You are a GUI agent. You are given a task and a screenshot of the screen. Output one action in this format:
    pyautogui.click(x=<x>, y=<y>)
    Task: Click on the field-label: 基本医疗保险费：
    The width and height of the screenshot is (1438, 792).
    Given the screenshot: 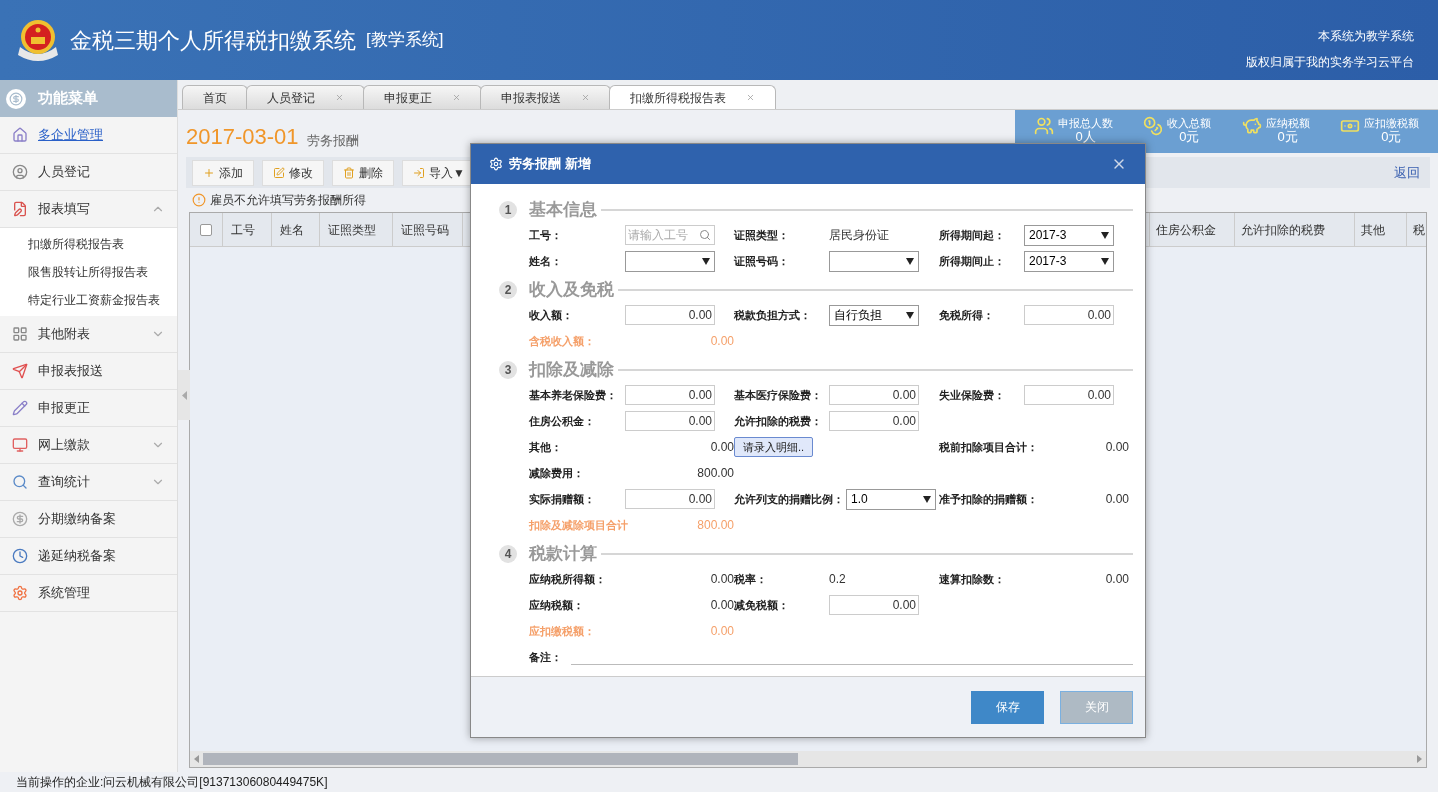 What is the action you would take?
    pyautogui.click(x=778, y=395)
    